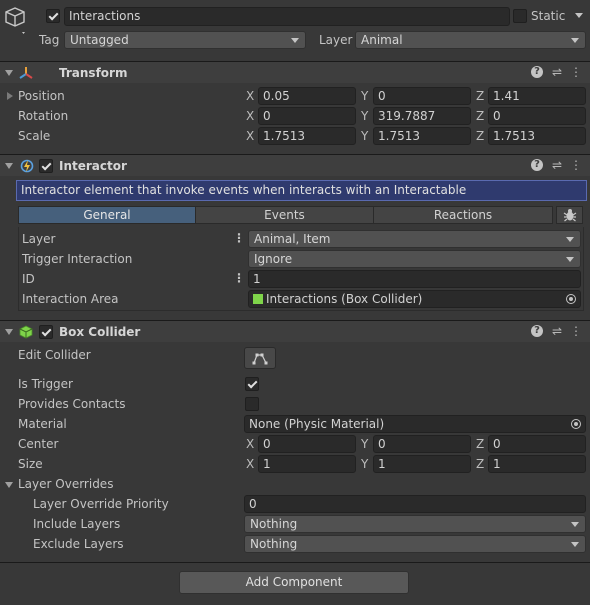 This screenshot has width=590, height=605. What do you see at coordinates (422, 116) in the screenshot?
I see `rotation-y-field: 319.7887` at bounding box center [422, 116].